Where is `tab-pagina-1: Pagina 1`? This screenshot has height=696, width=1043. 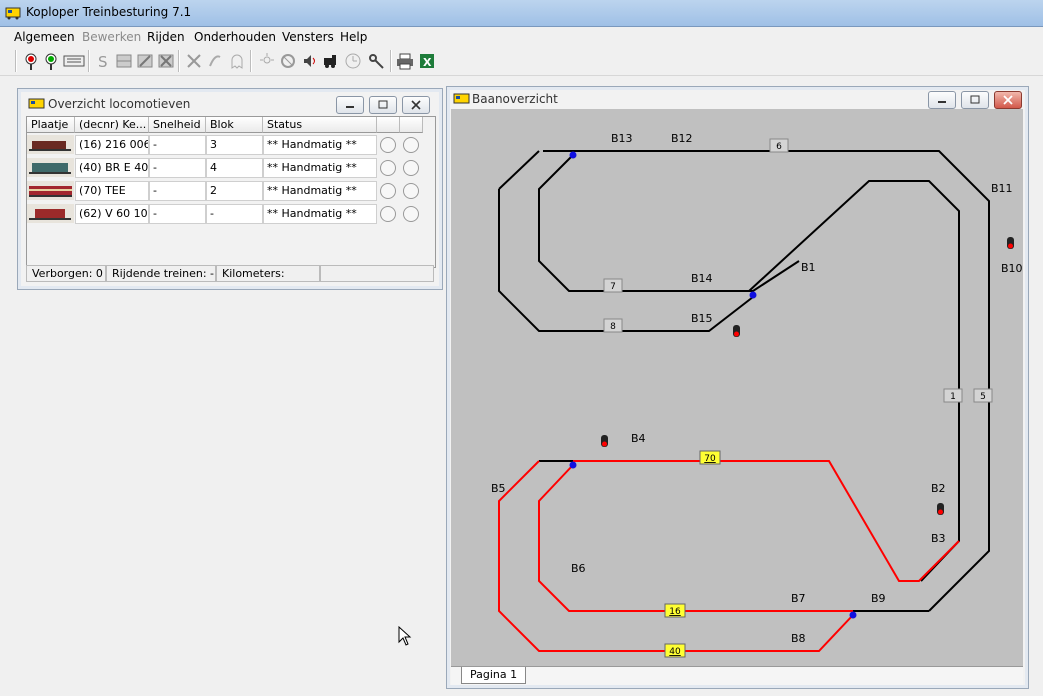
tab-pagina-1: Pagina 1 is located at coordinates (494, 675).